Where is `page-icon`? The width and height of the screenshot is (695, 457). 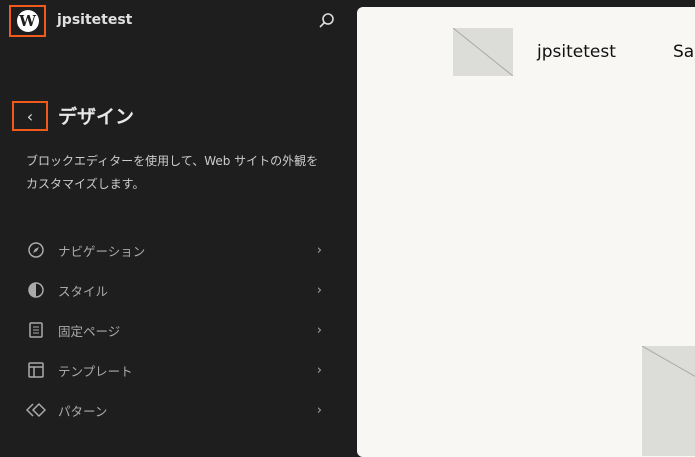 page-icon is located at coordinates (36, 330).